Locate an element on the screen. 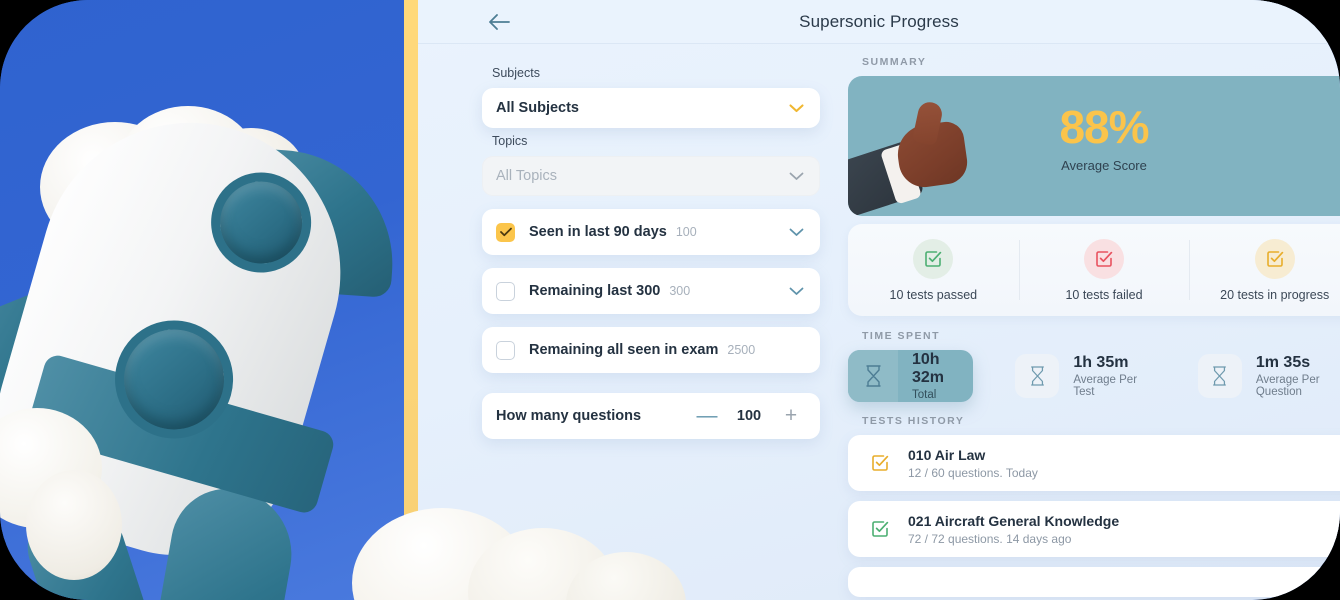 The height and width of the screenshot is (600, 1340). stepper-value: 100 is located at coordinates (749, 416).